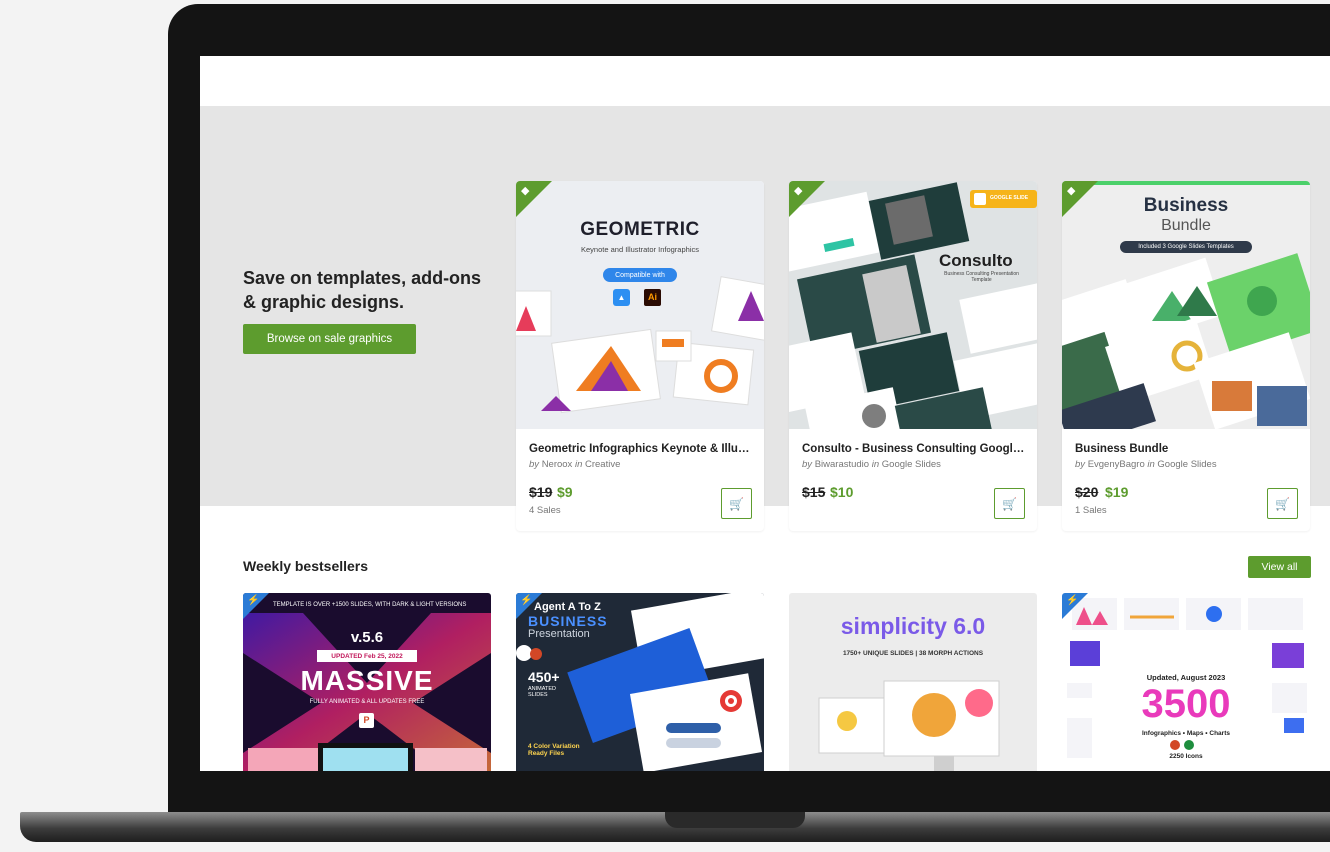  I want to click on thumb-subheading: FULLY ANIMATED & ALL UPDATES FREE, so click(367, 702).